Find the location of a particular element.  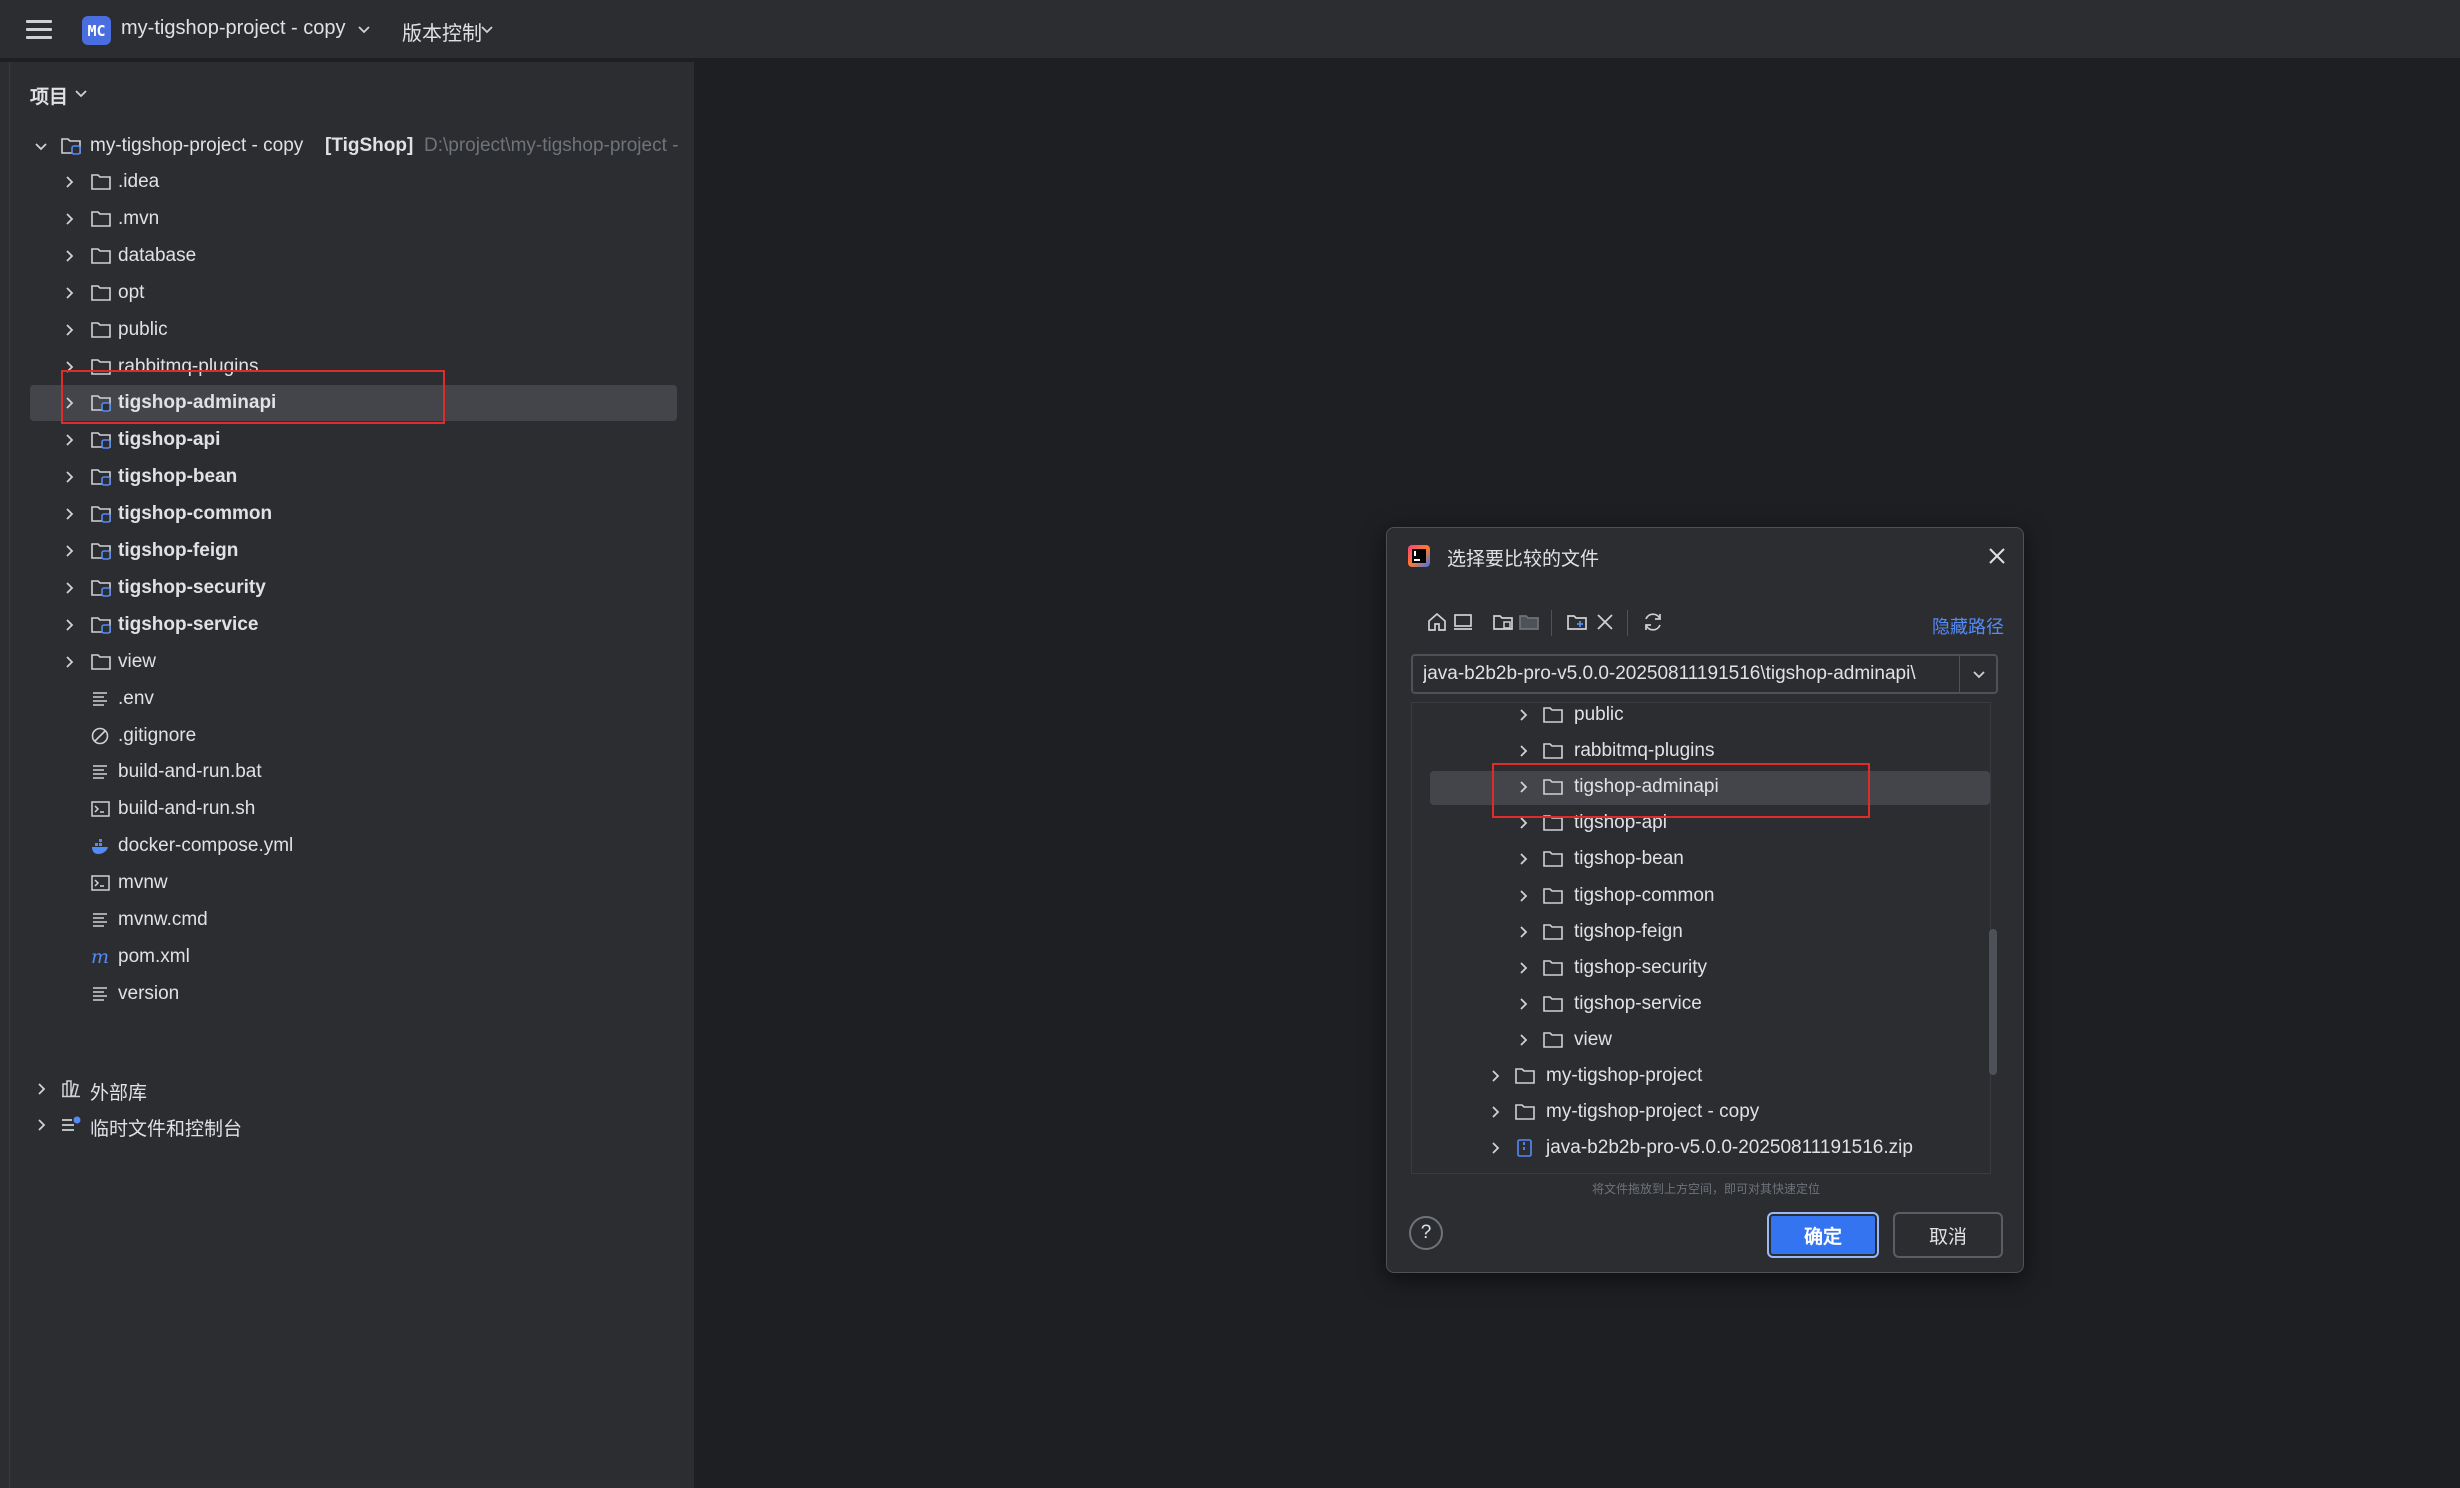

tree-row-view: view is located at coordinates (353, 662).